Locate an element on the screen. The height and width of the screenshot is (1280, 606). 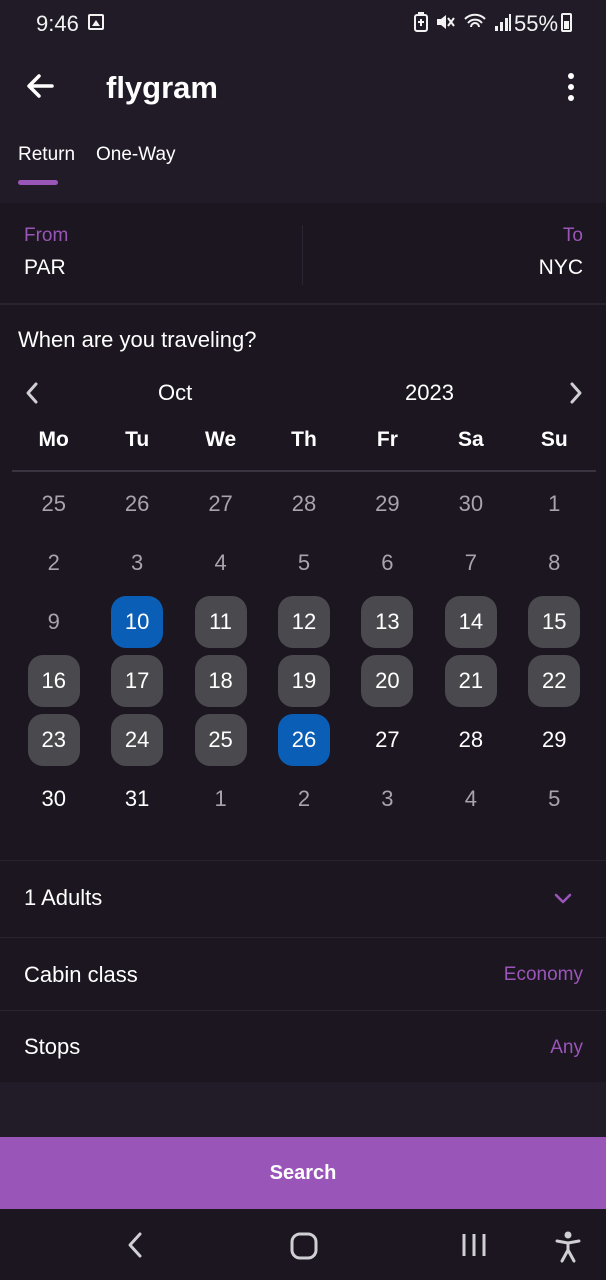
spacer is located at coordinates (303, 1109).